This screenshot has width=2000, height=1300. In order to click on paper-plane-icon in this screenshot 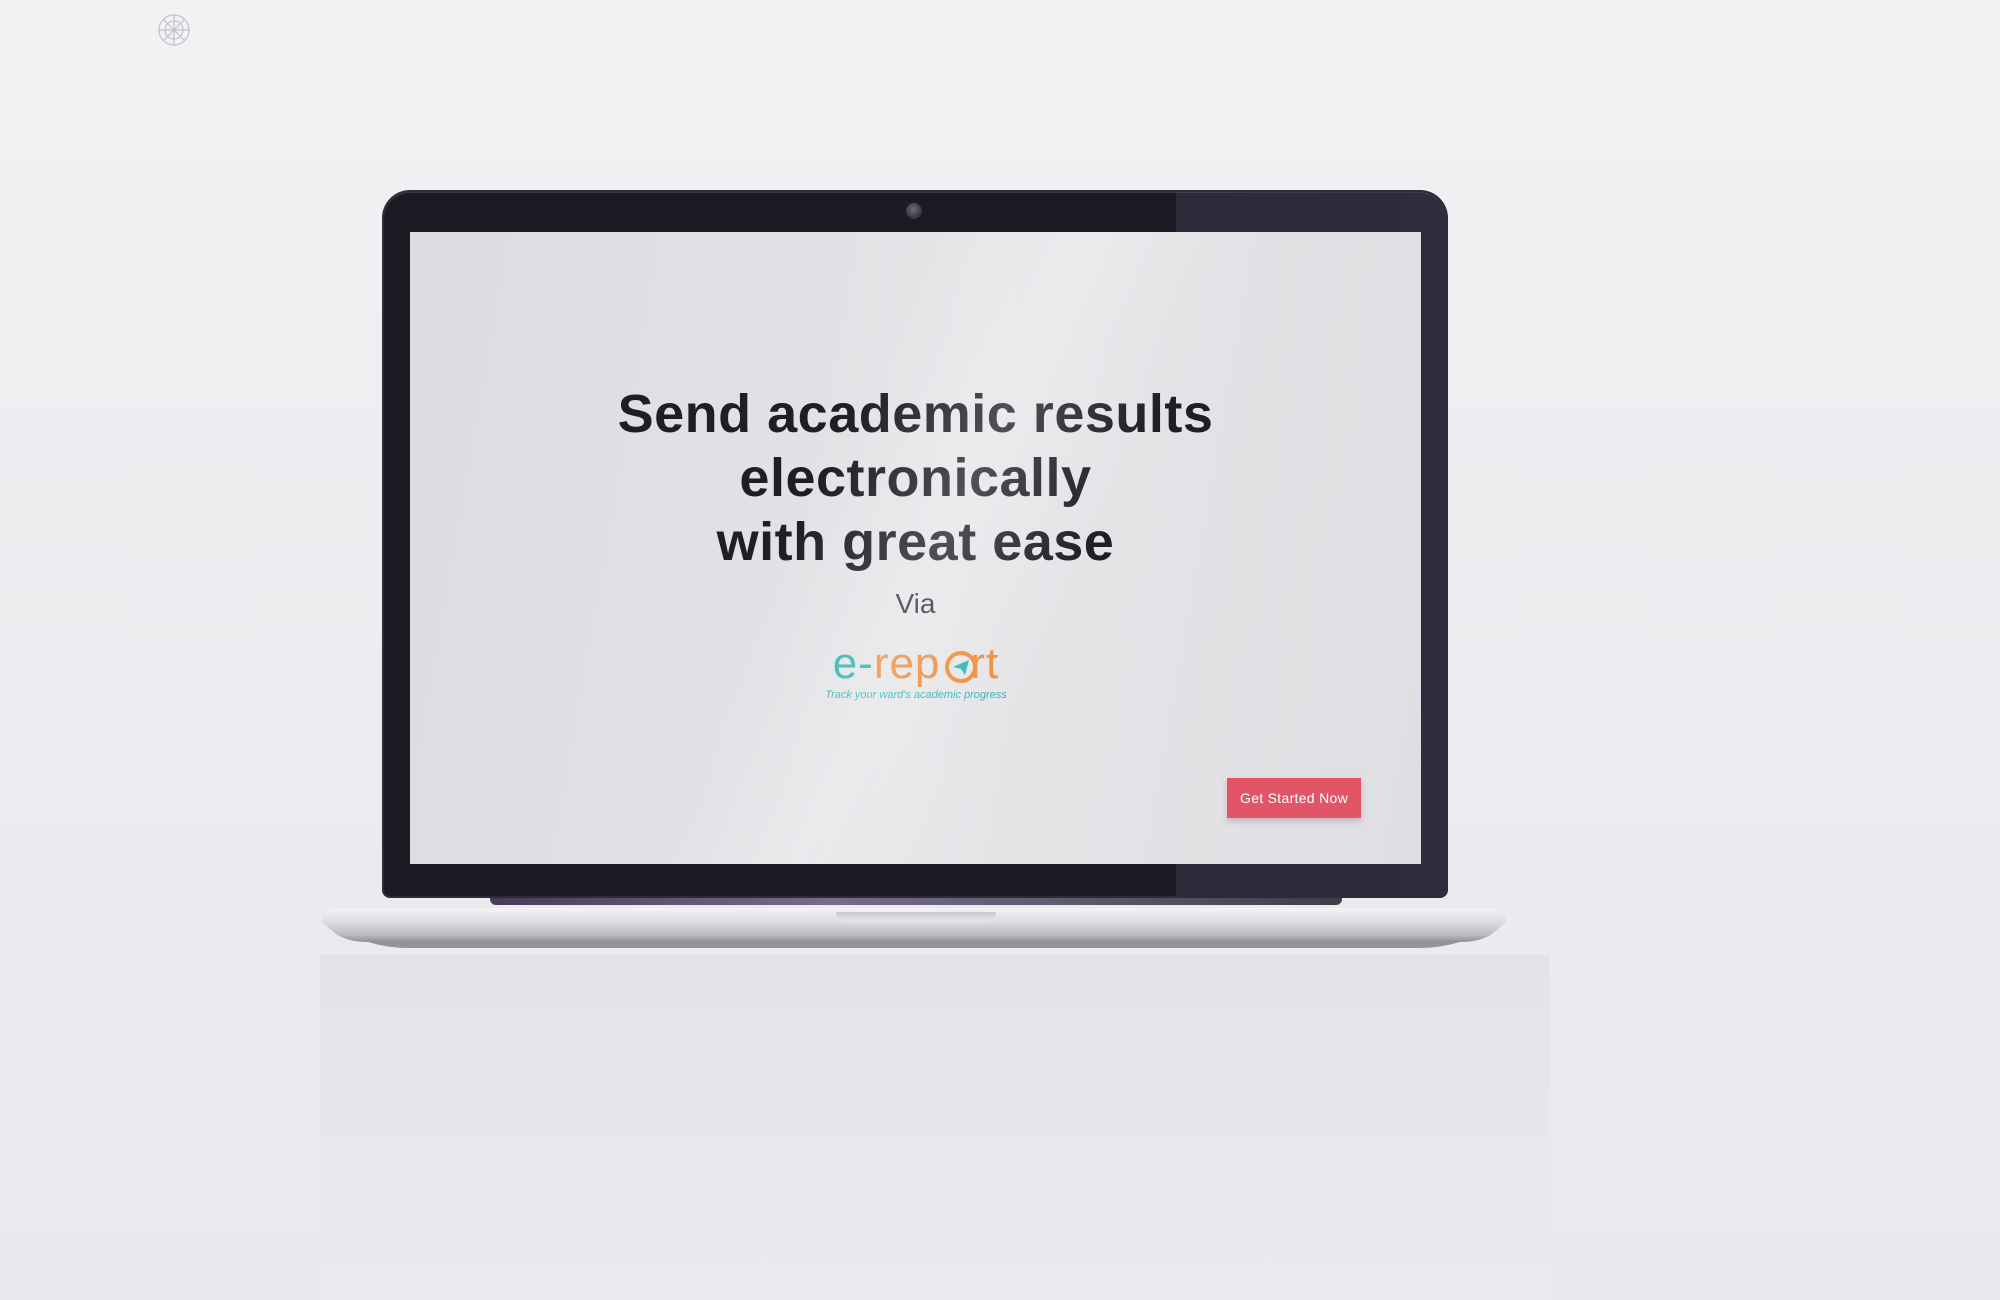, I will do `click(961, 667)`.